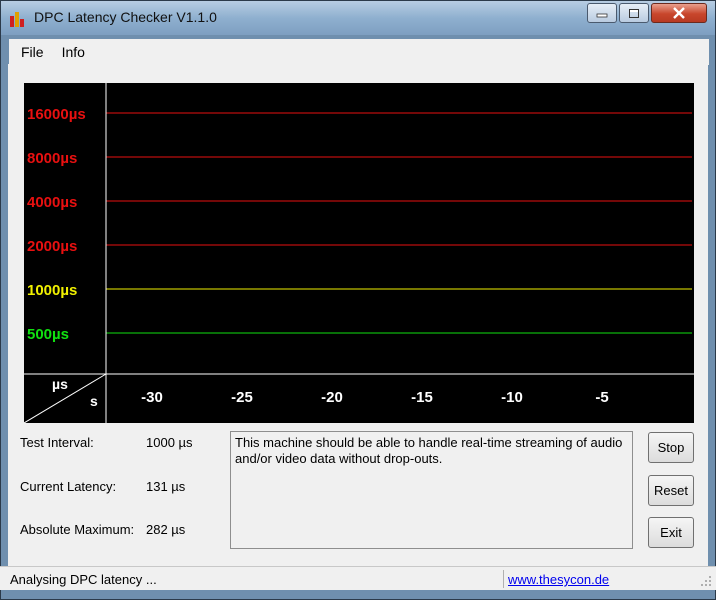  I want to click on x-tick-label: -30, so click(152, 397).